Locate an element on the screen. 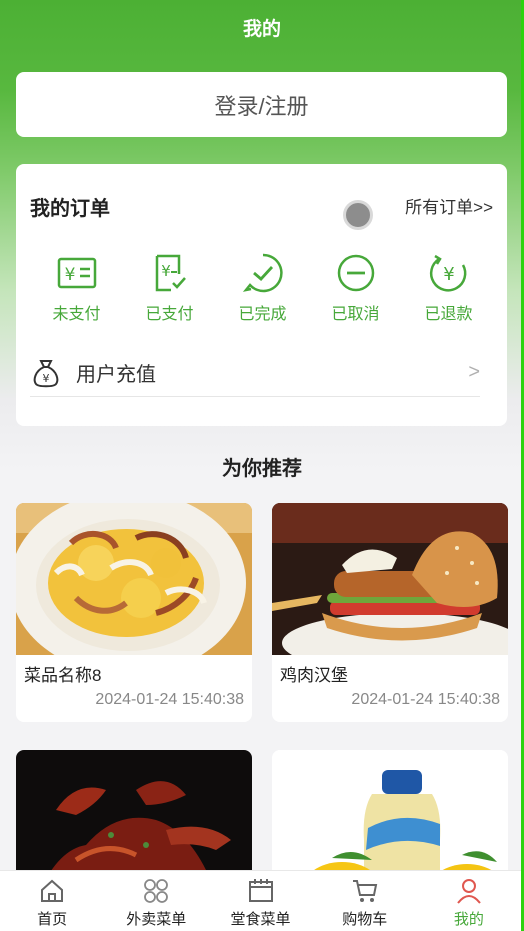 Image resolution: width=524 pixels, height=931 pixels. user-recharge-row: ¥ 用户充值 > is located at coordinates (255, 373).